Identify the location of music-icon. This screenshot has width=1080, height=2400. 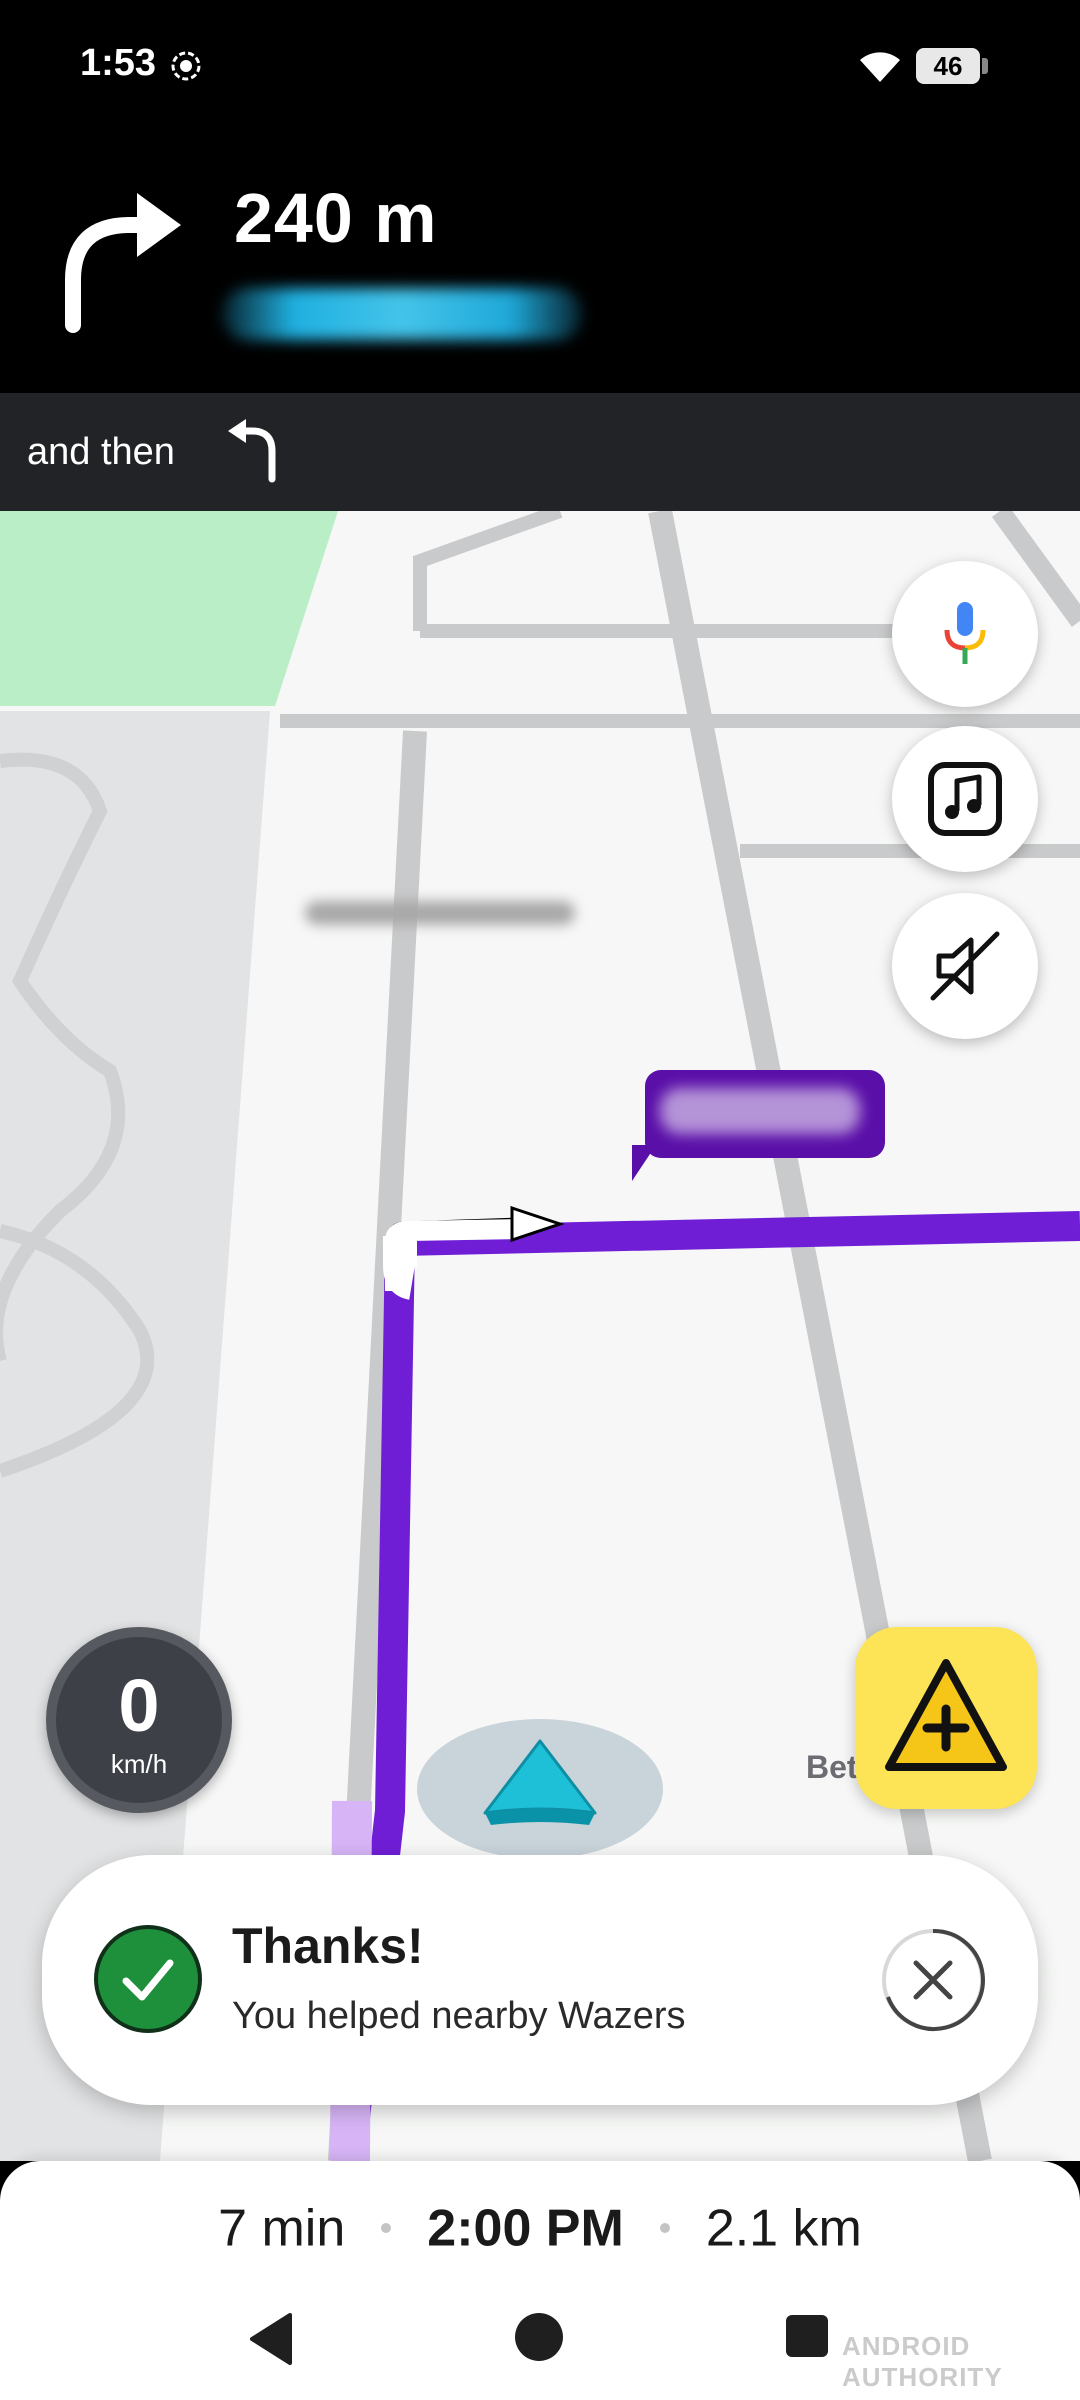
(965, 799).